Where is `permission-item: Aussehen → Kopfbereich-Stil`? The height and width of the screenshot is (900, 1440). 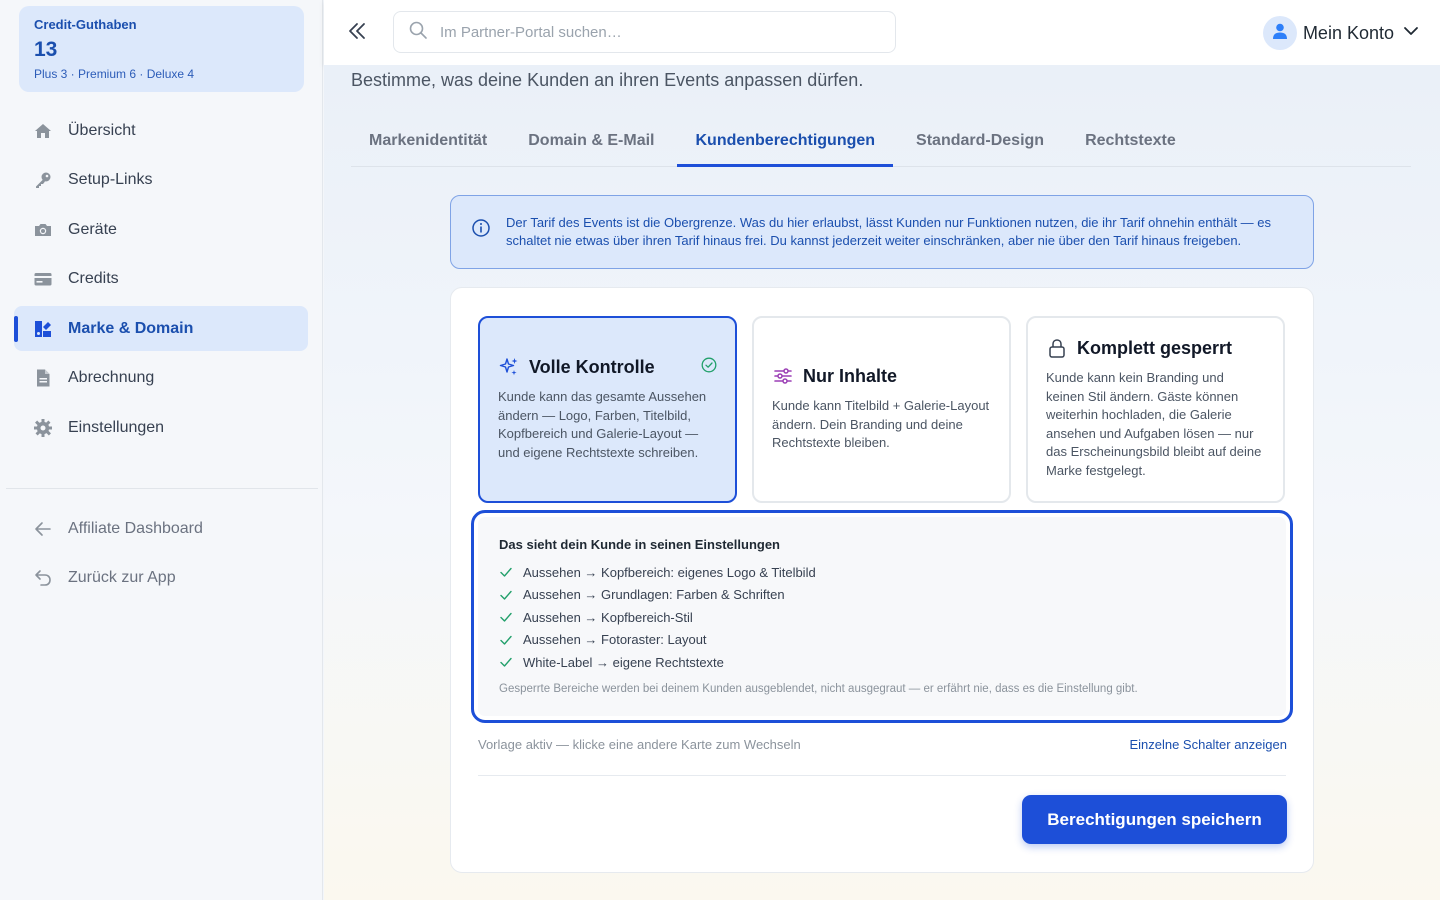
permission-item: Aussehen → Kopfbereich-Stil is located at coordinates (882, 617).